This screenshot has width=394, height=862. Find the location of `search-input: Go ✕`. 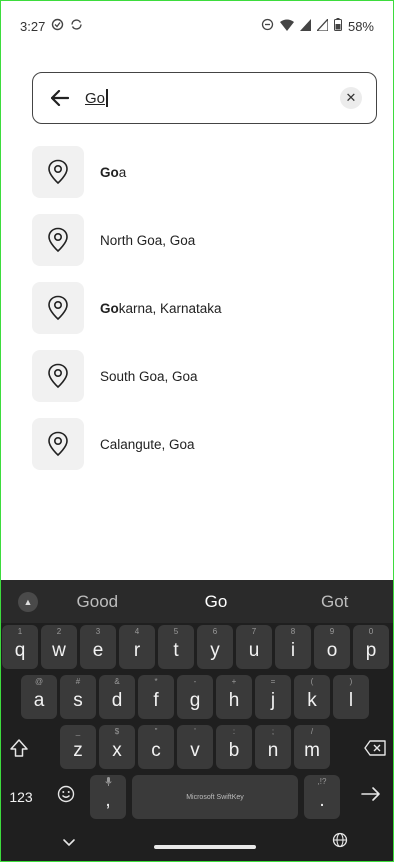

search-input: Go ✕ is located at coordinates (204, 98).